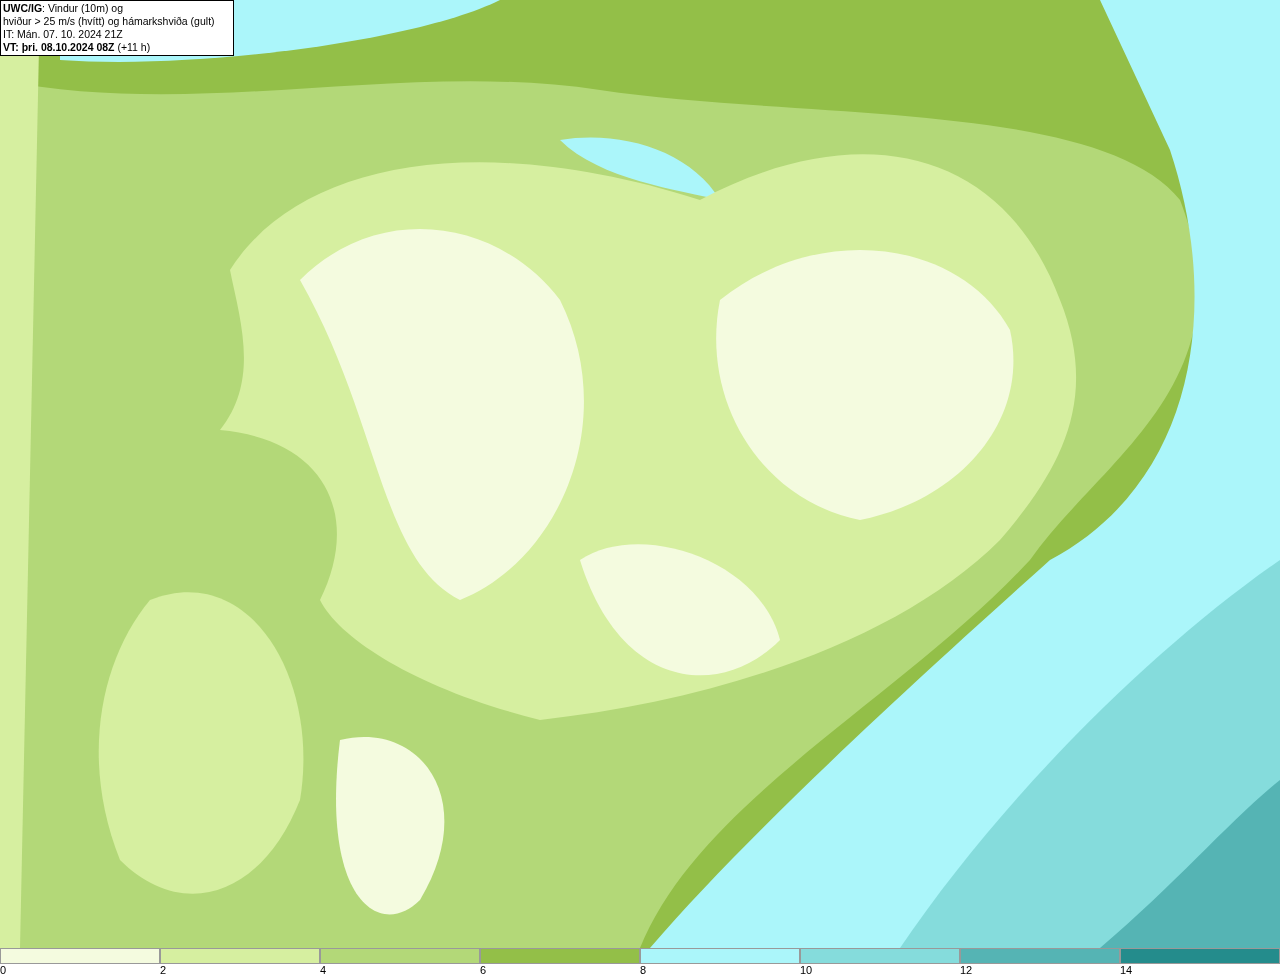 This screenshot has width=1280, height=978. I want to click on info-text: UWC/IG: Vindur (10m) og, so click(63, 8).